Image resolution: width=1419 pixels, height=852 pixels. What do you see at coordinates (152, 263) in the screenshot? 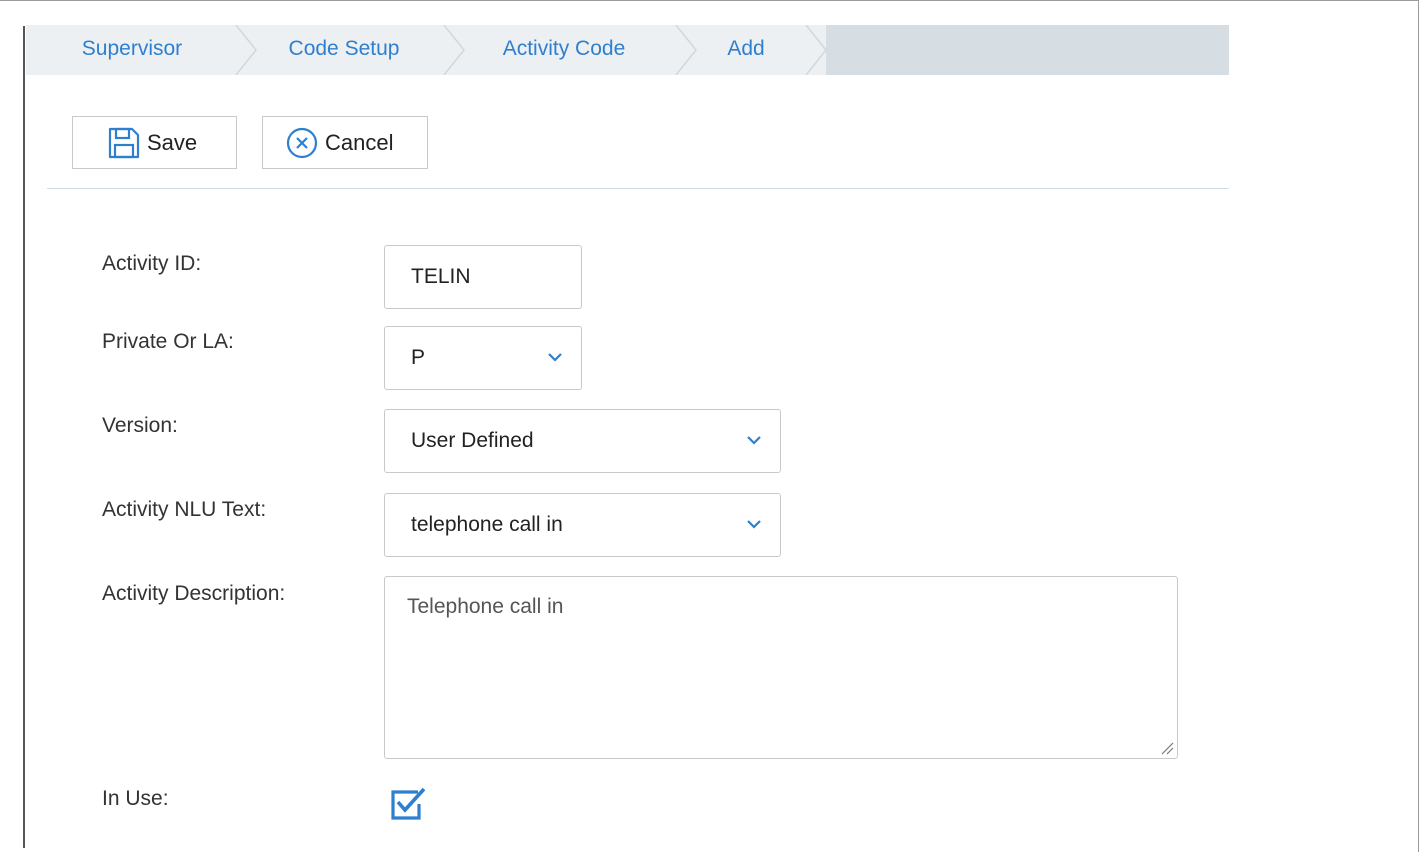
I see `activity-id-label: Activity ID:` at bounding box center [152, 263].